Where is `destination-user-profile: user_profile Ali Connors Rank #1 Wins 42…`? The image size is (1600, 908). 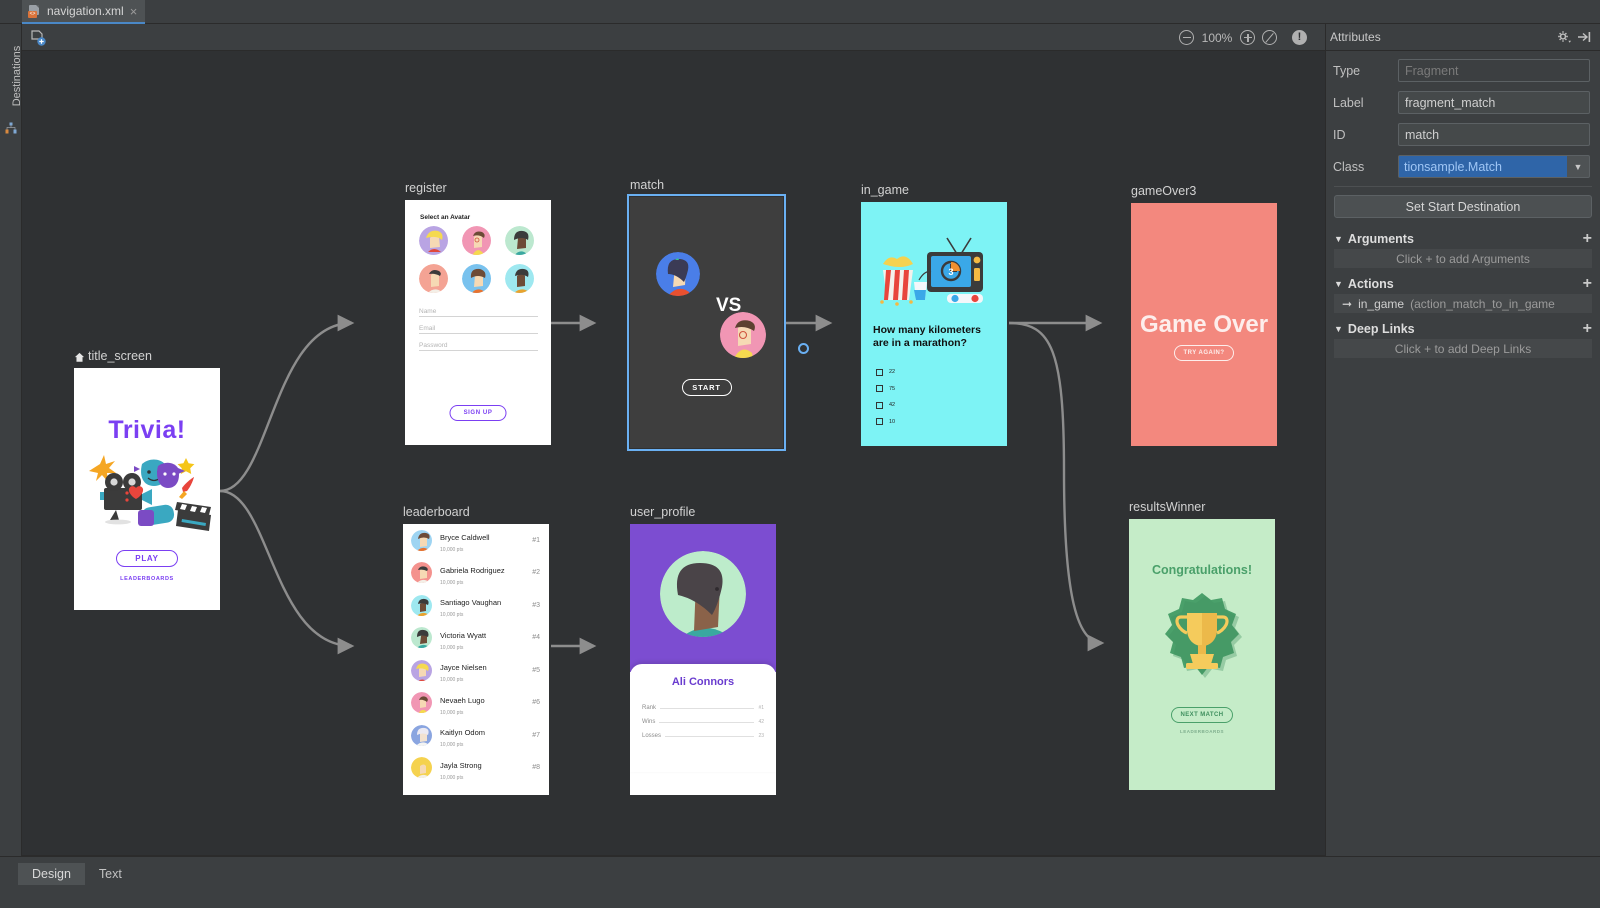
destination-user-profile: user_profile Ali Connors Rank #1 Wins 42… is located at coordinates (703, 650).